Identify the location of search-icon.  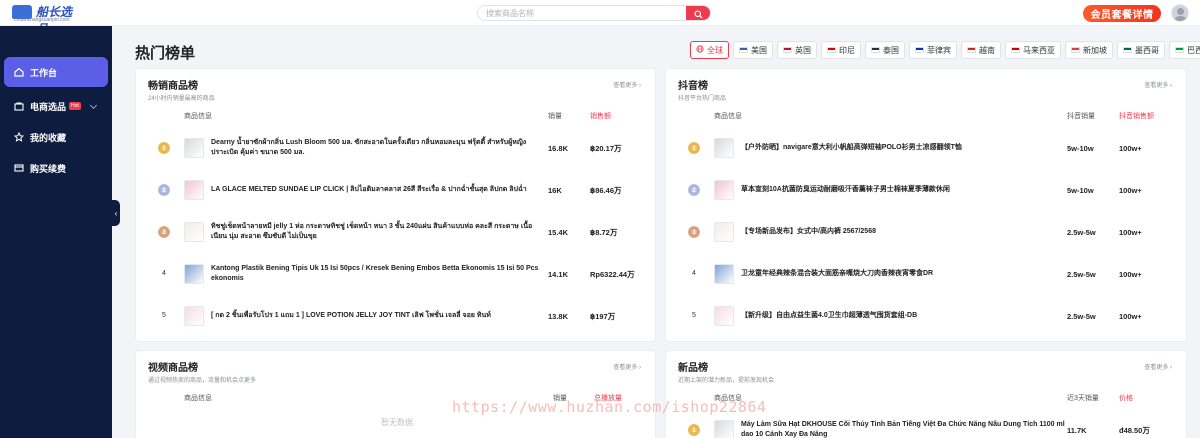
(698, 14).